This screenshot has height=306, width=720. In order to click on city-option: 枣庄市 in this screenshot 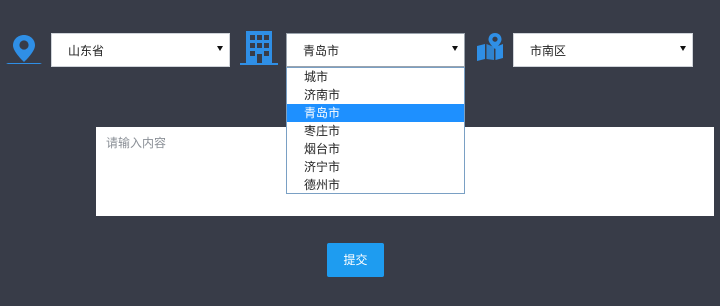, I will do `click(375, 131)`.